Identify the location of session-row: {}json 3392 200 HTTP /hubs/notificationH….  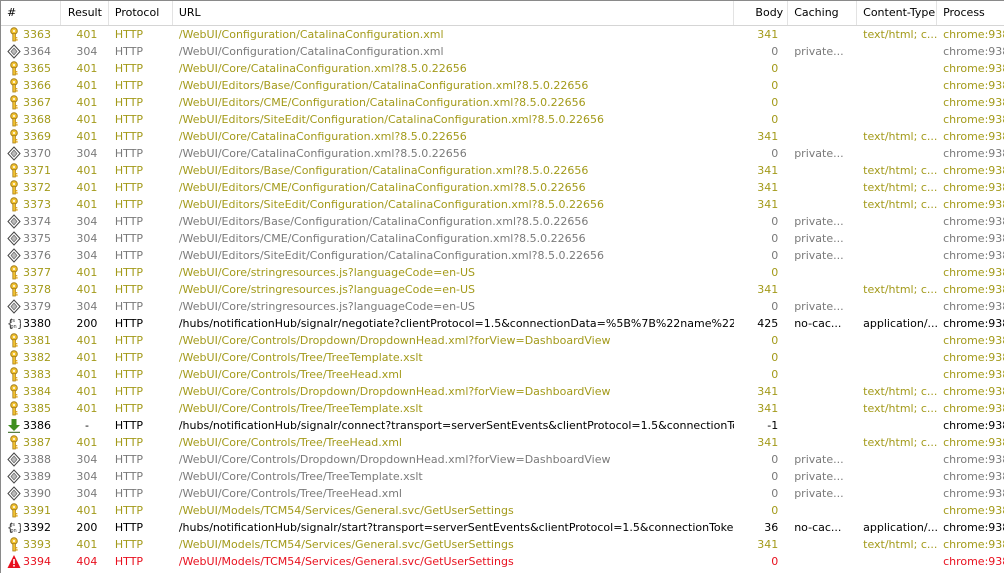
(502, 527).